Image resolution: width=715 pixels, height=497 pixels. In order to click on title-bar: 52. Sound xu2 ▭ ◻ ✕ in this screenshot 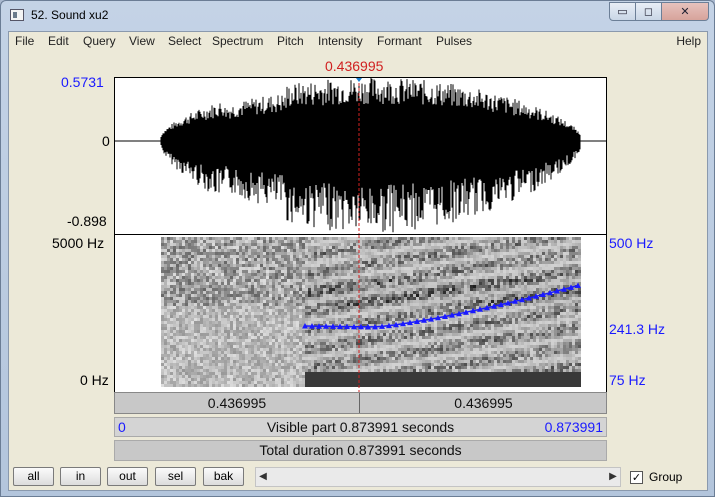, I will do `click(357, 16)`.